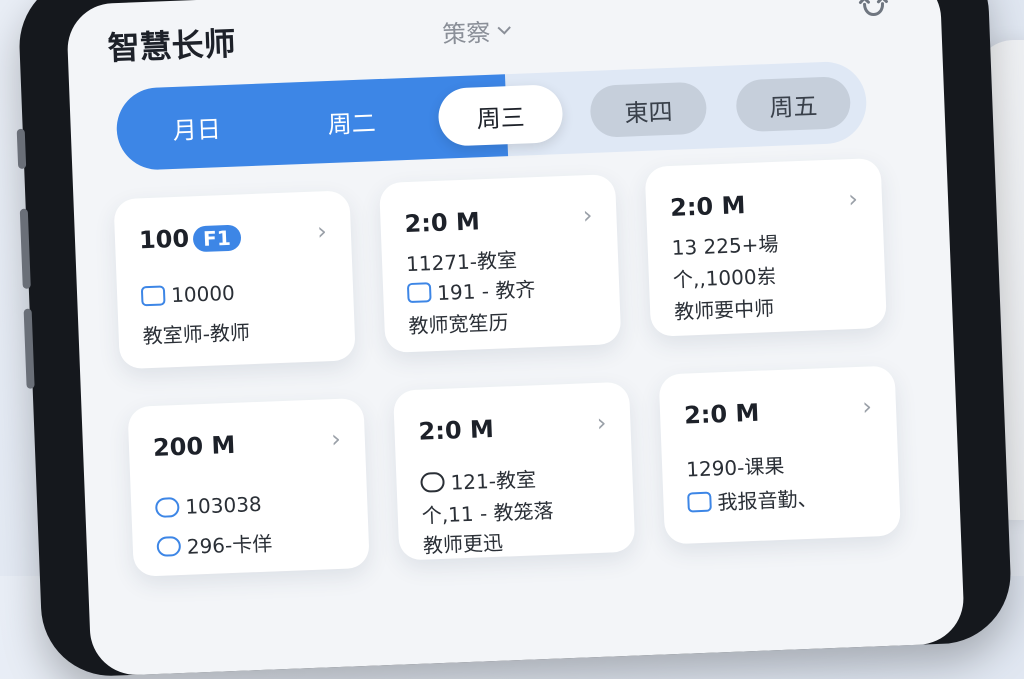 Image resolution: width=1024 pixels, height=679 pixels. Describe the element at coordinates (466, 33) in the screenshot. I see `week-label: 策察` at that location.